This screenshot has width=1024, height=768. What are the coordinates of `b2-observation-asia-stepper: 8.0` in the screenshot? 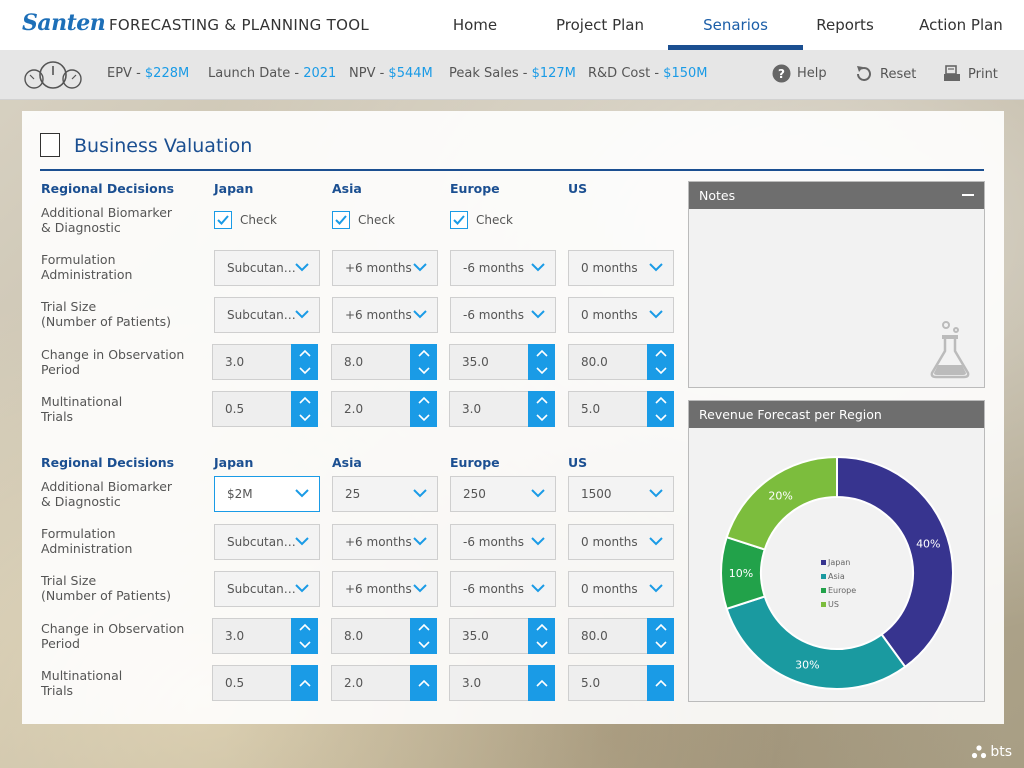 It's located at (384, 636).